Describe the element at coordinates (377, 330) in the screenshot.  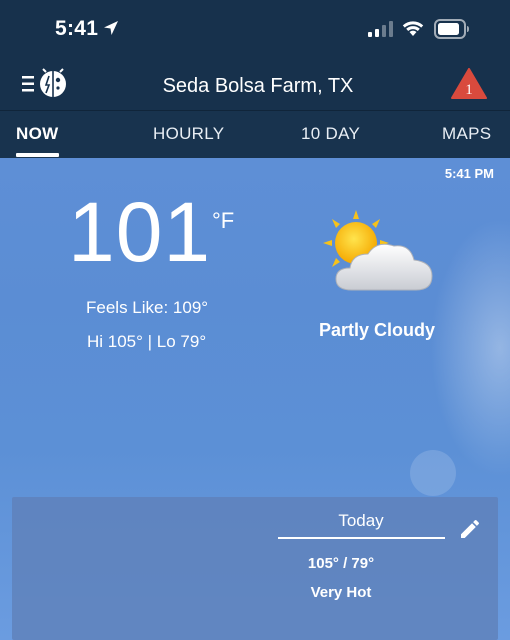
I see `condition-label: Partly Cloudy` at that location.